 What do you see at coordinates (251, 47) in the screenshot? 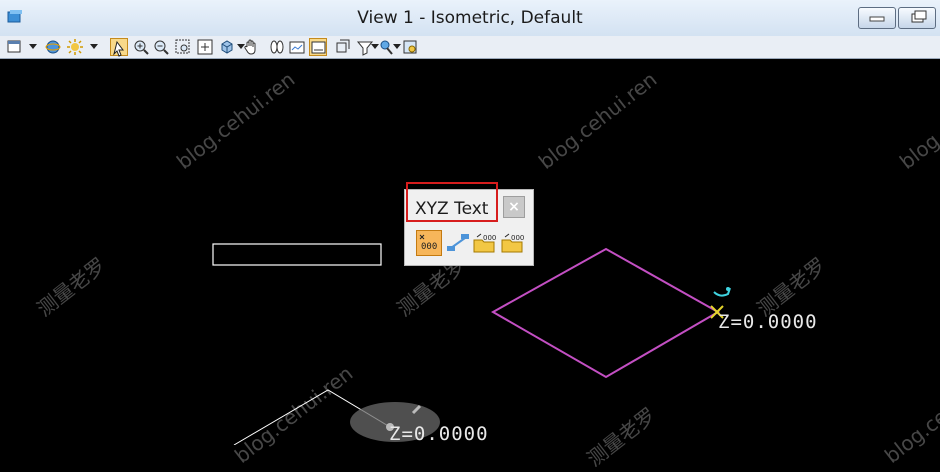
I see `pan-view-icon` at bounding box center [251, 47].